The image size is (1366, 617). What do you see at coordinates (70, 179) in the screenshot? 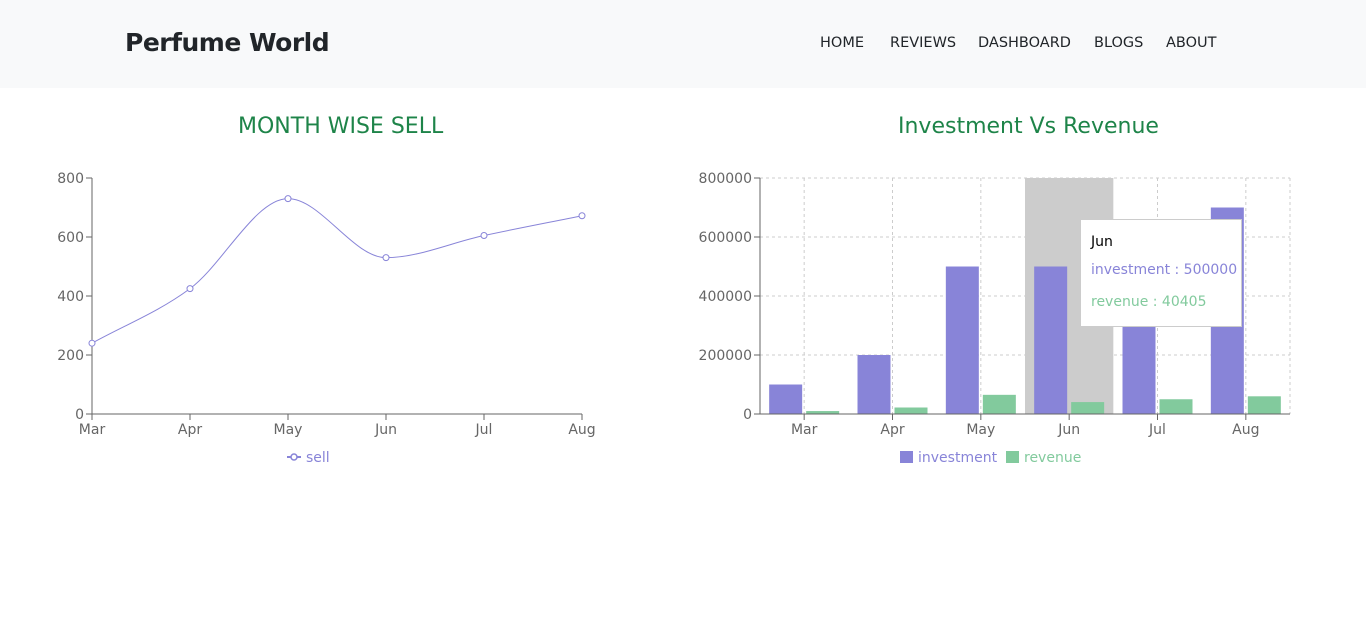
I see `y-tick-label: 800` at bounding box center [70, 179].